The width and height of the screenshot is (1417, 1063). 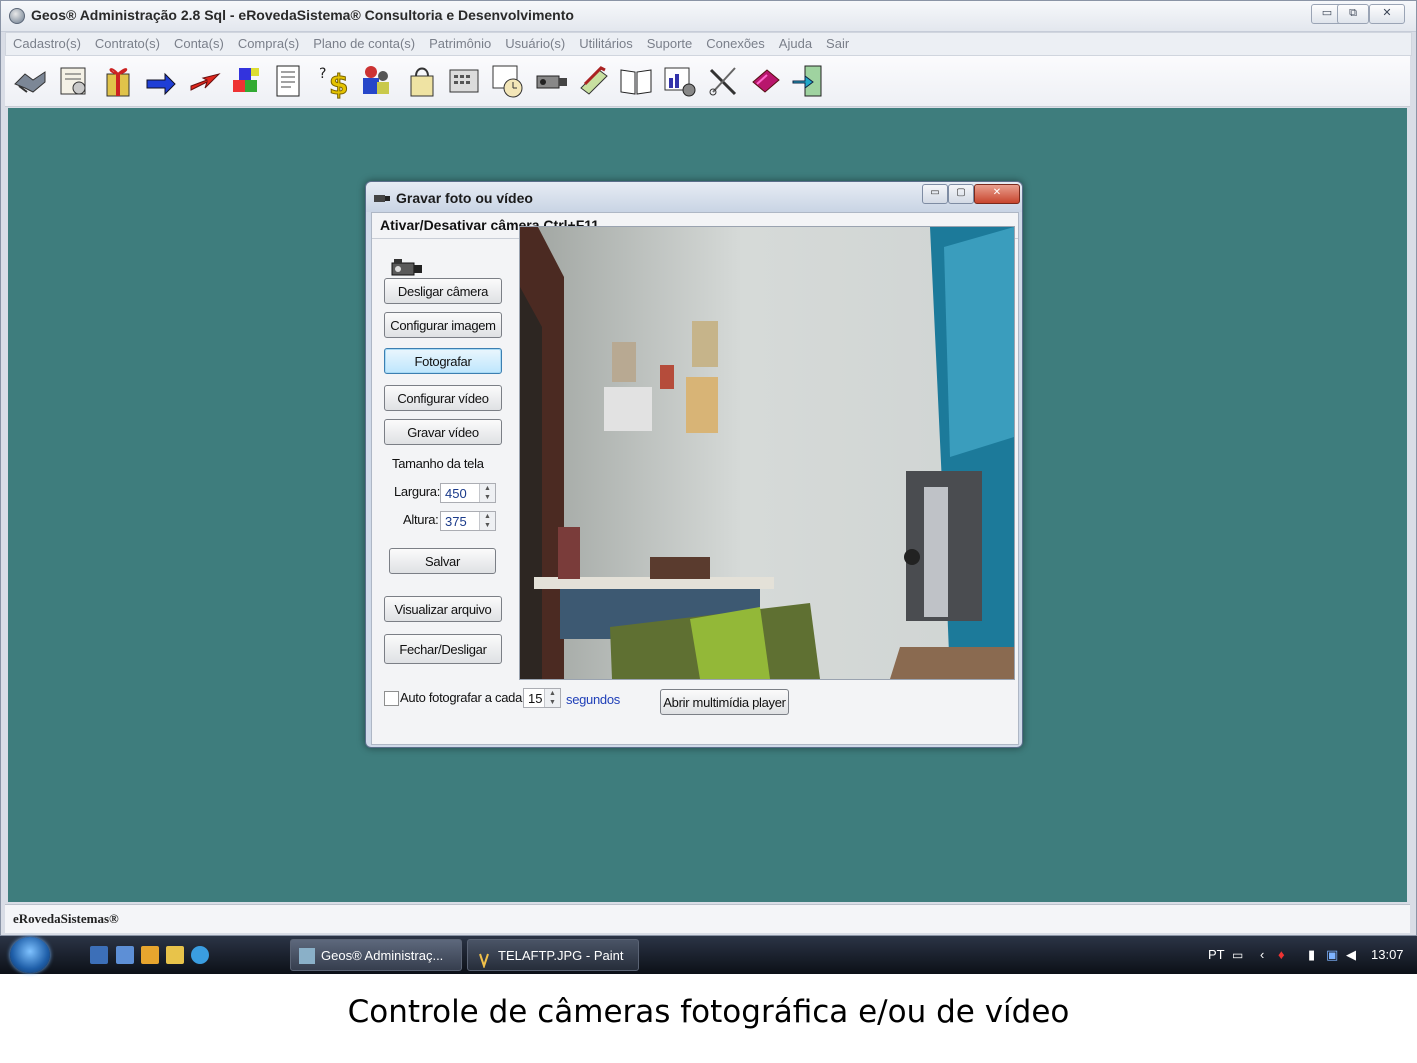 I want to click on security-icon: ♦, so click(x=1281, y=955).